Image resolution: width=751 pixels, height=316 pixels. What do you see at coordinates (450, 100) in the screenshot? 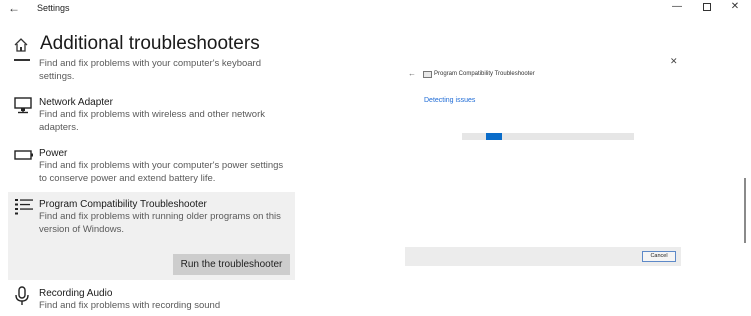
I see `detecting-status: Detecting issues` at bounding box center [450, 100].